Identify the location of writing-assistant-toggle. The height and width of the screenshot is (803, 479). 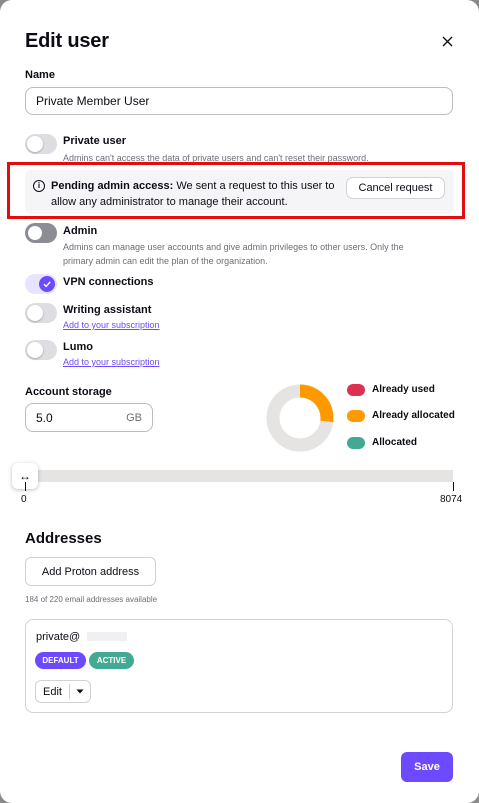
(41, 313).